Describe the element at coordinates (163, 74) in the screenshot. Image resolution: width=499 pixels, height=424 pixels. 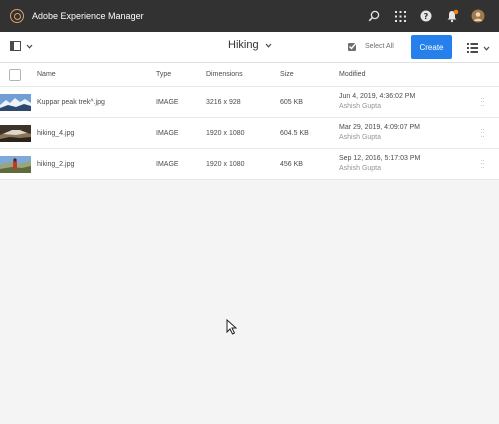
I see `column-header-type: Type` at that location.